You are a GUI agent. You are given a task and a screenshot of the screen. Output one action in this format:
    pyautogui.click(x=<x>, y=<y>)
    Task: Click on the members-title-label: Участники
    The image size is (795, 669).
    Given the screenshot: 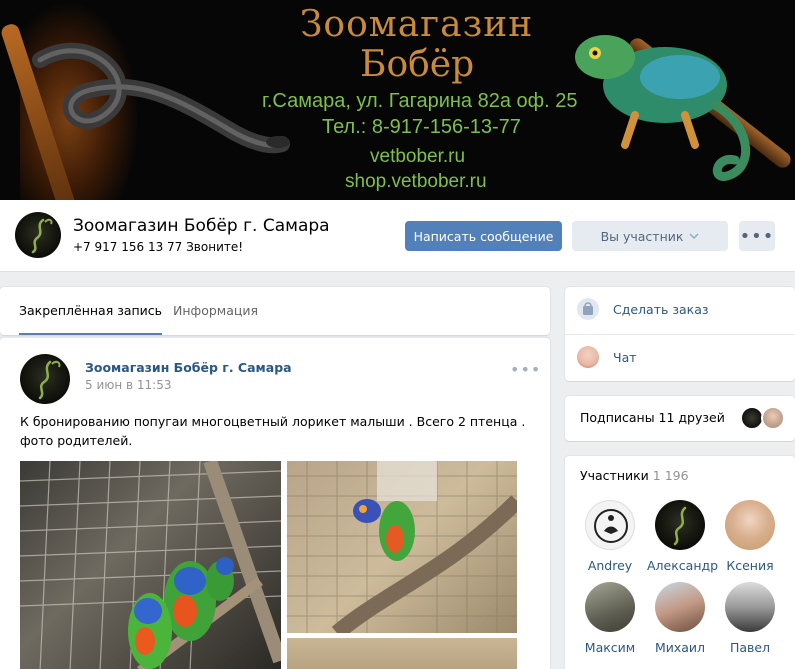 What is the action you would take?
    pyautogui.click(x=614, y=475)
    